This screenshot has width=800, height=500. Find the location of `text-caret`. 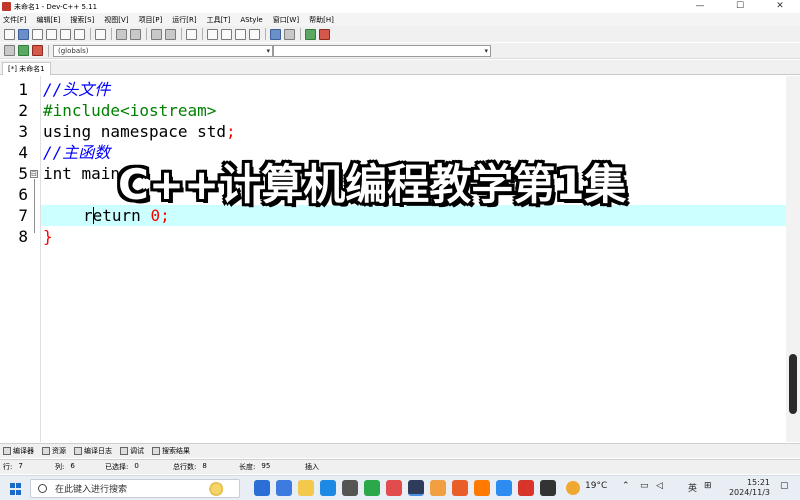

text-caret is located at coordinates (93, 215).